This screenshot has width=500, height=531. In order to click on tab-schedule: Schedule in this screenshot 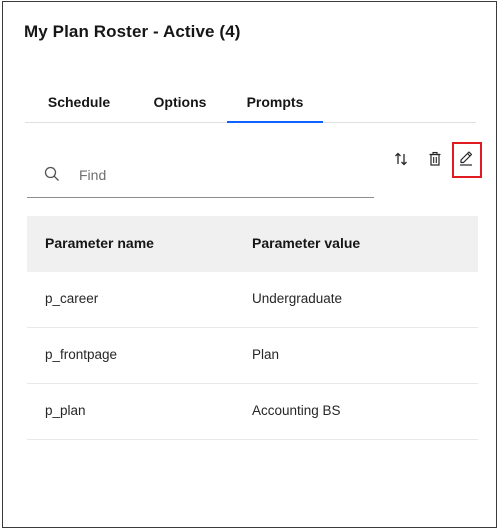, I will do `click(79, 104)`.